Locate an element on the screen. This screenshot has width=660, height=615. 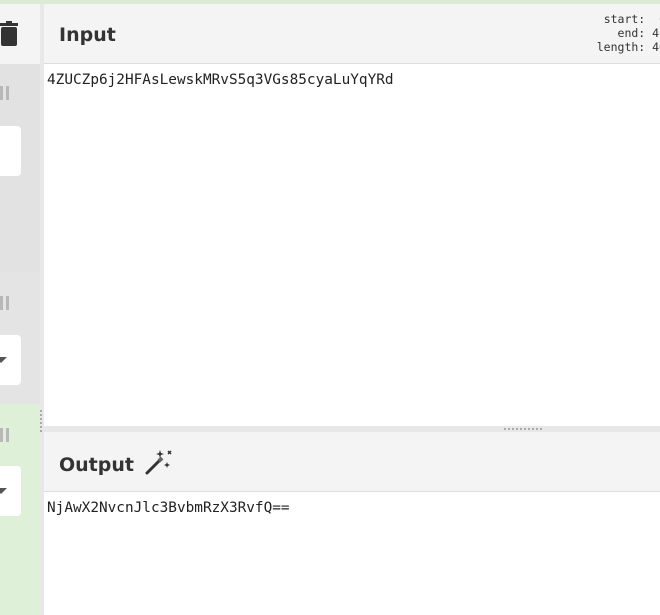
stat-end: end: 40 is located at coordinates (638, 33).